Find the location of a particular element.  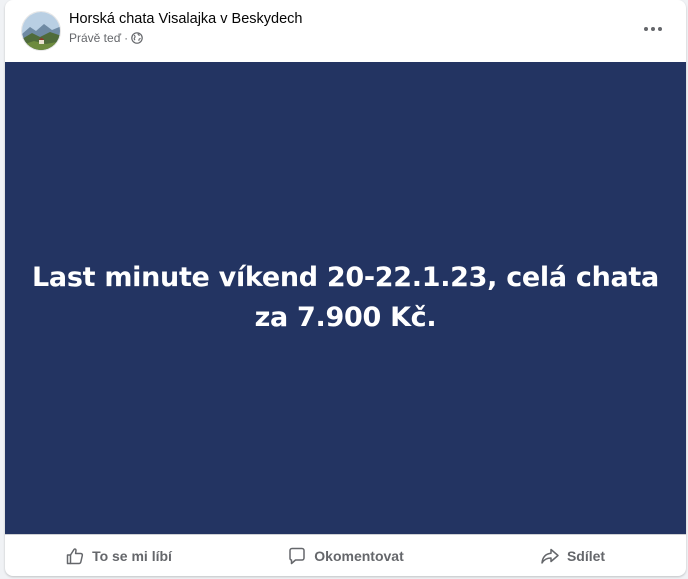

comment-button: Okomentovat is located at coordinates (345, 556).